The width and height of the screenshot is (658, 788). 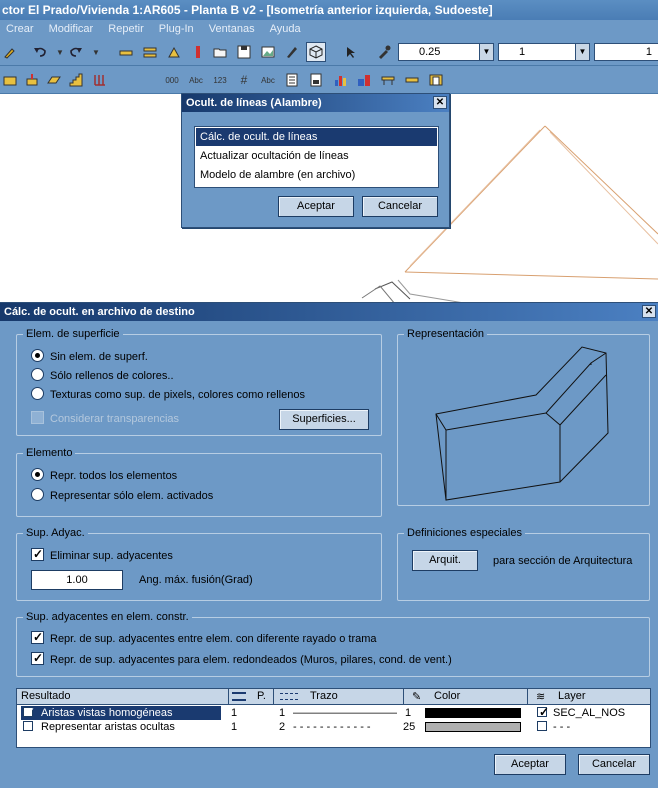 I want to click on menu-ayuda: Ayuda, so click(x=285, y=29).